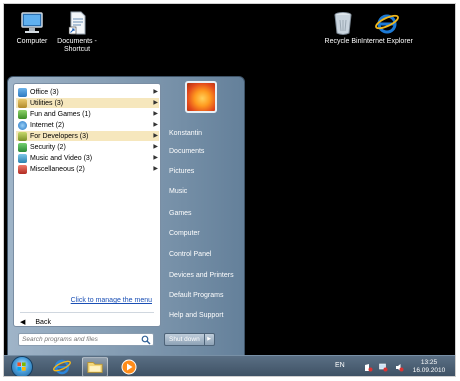  Describe the element at coordinates (209, 339) in the screenshot. I see `shutdown-options-button: ▶` at that location.